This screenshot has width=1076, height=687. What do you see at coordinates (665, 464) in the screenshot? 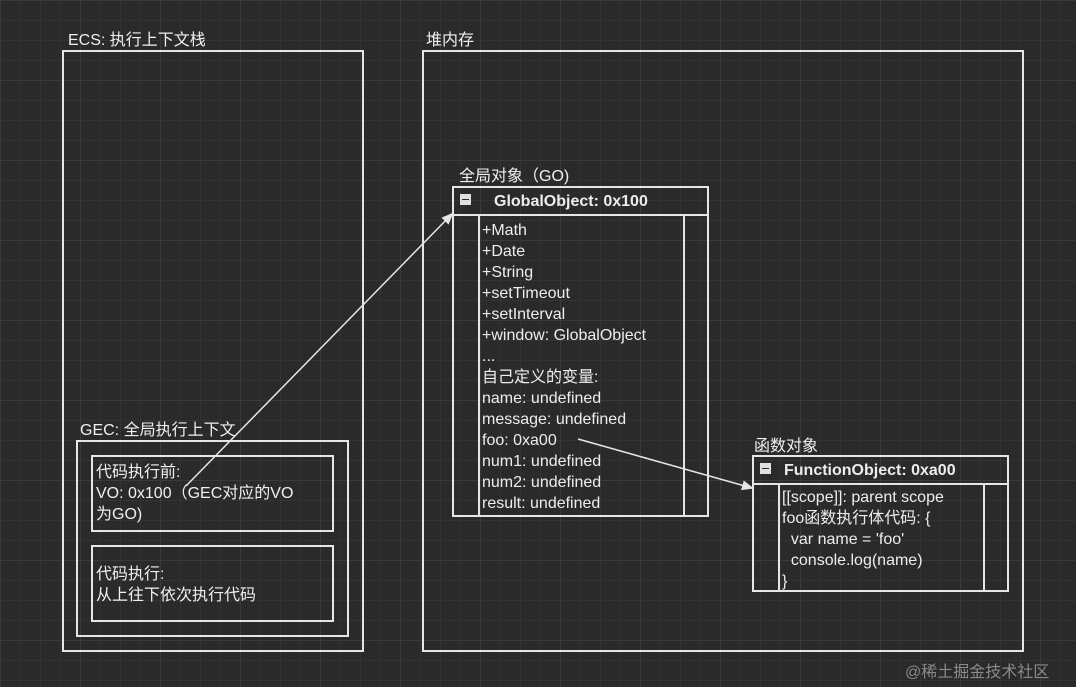
I see `foo-to-function-object-arrow` at bounding box center [665, 464].